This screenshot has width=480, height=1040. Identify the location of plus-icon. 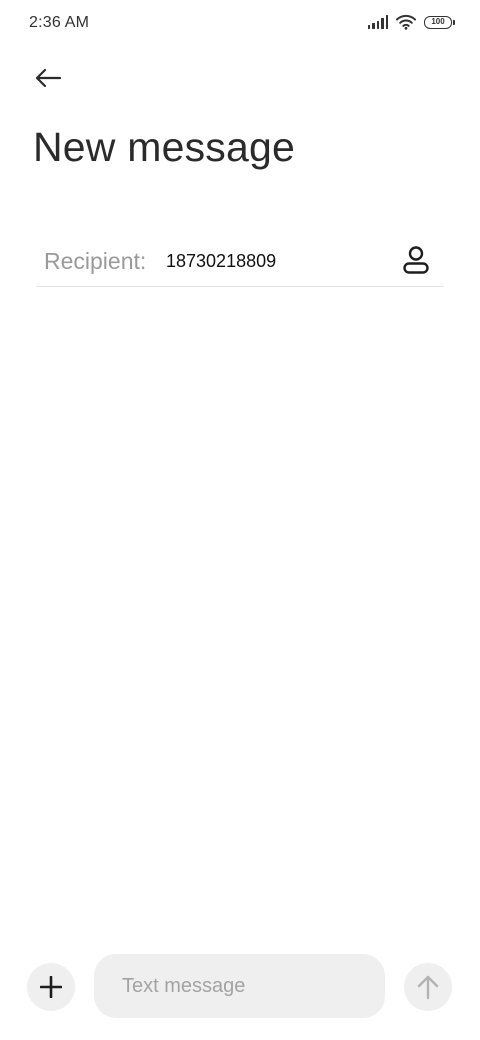
(51, 987).